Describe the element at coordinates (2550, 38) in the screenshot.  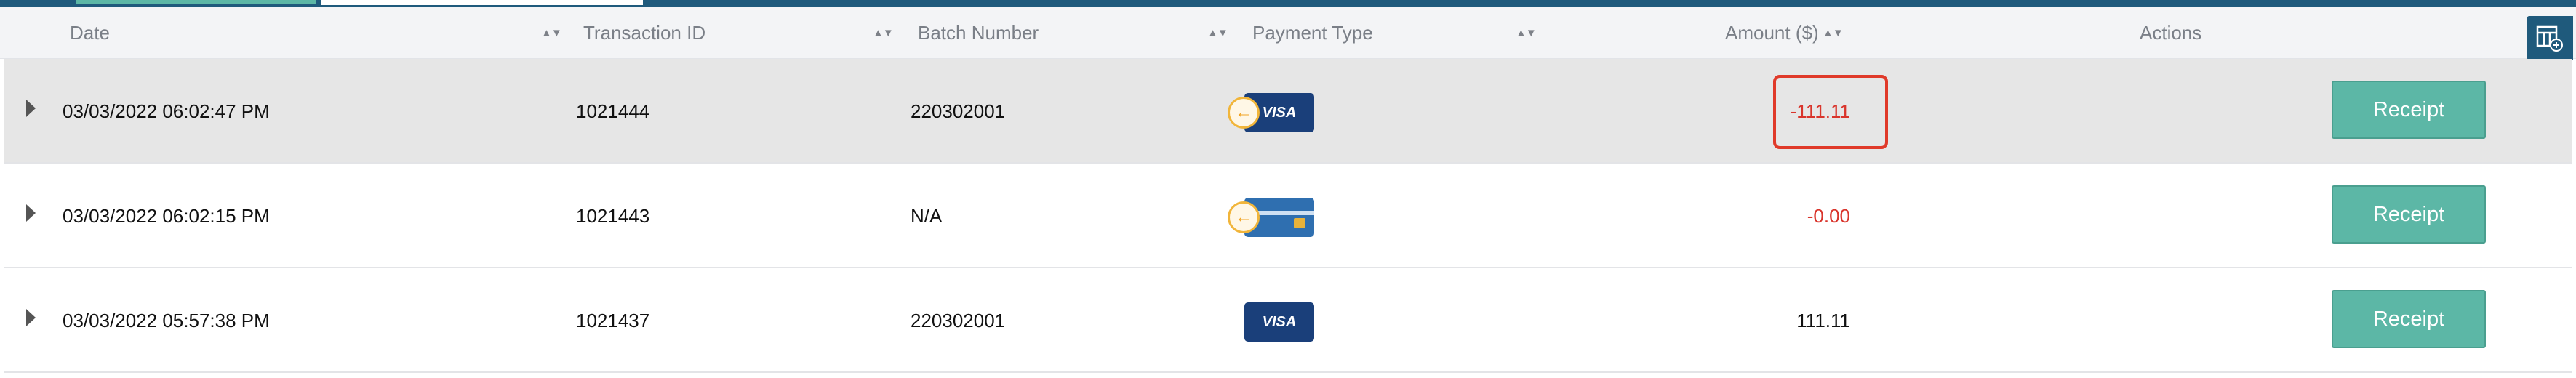
I see `table-columns-settings-icon` at that location.